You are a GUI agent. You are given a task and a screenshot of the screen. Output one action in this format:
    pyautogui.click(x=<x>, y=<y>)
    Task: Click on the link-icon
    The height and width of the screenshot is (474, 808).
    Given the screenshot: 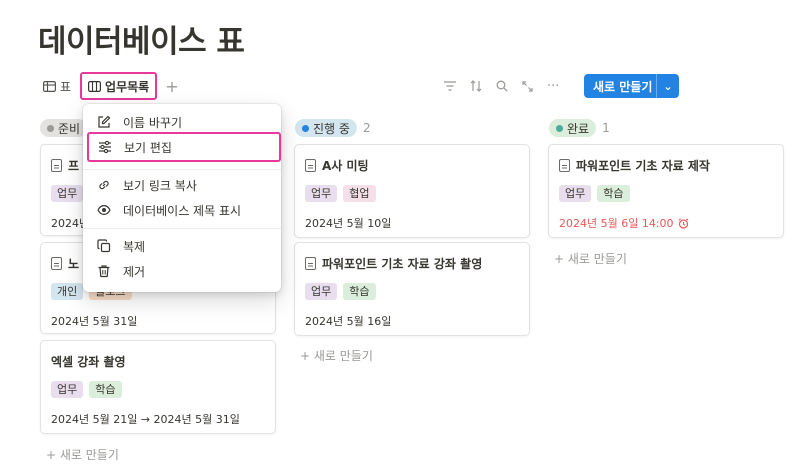 What is the action you would take?
    pyautogui.click(x=104, y=185)
    